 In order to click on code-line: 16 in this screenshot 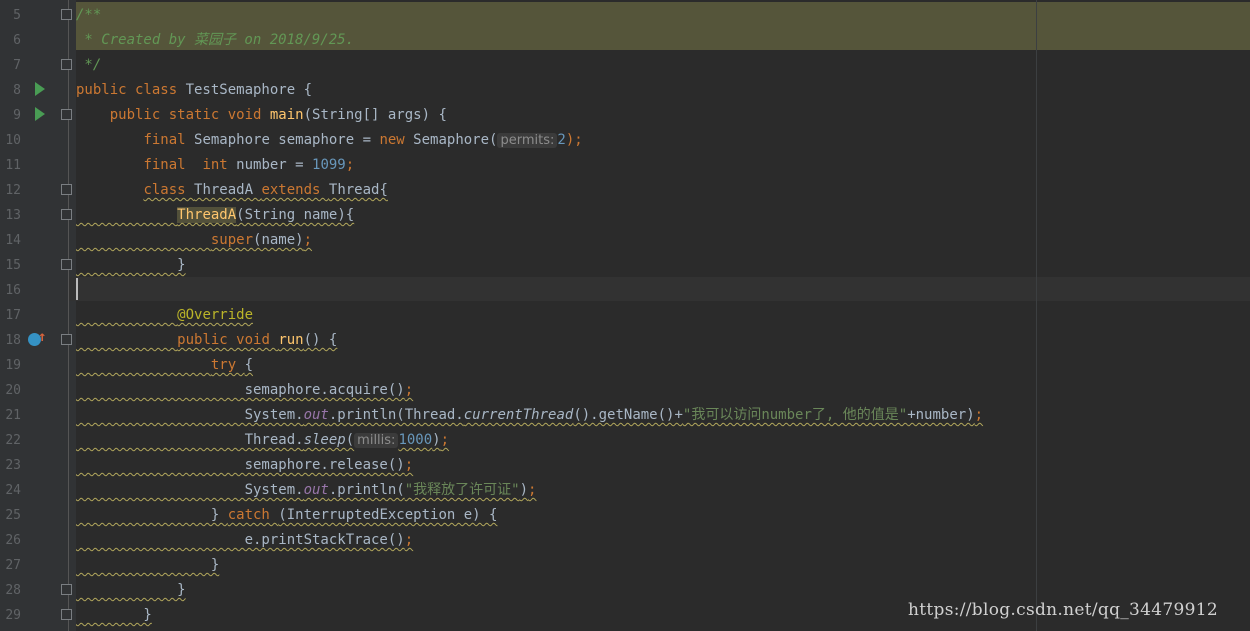, I will do `click(625, 290)`.